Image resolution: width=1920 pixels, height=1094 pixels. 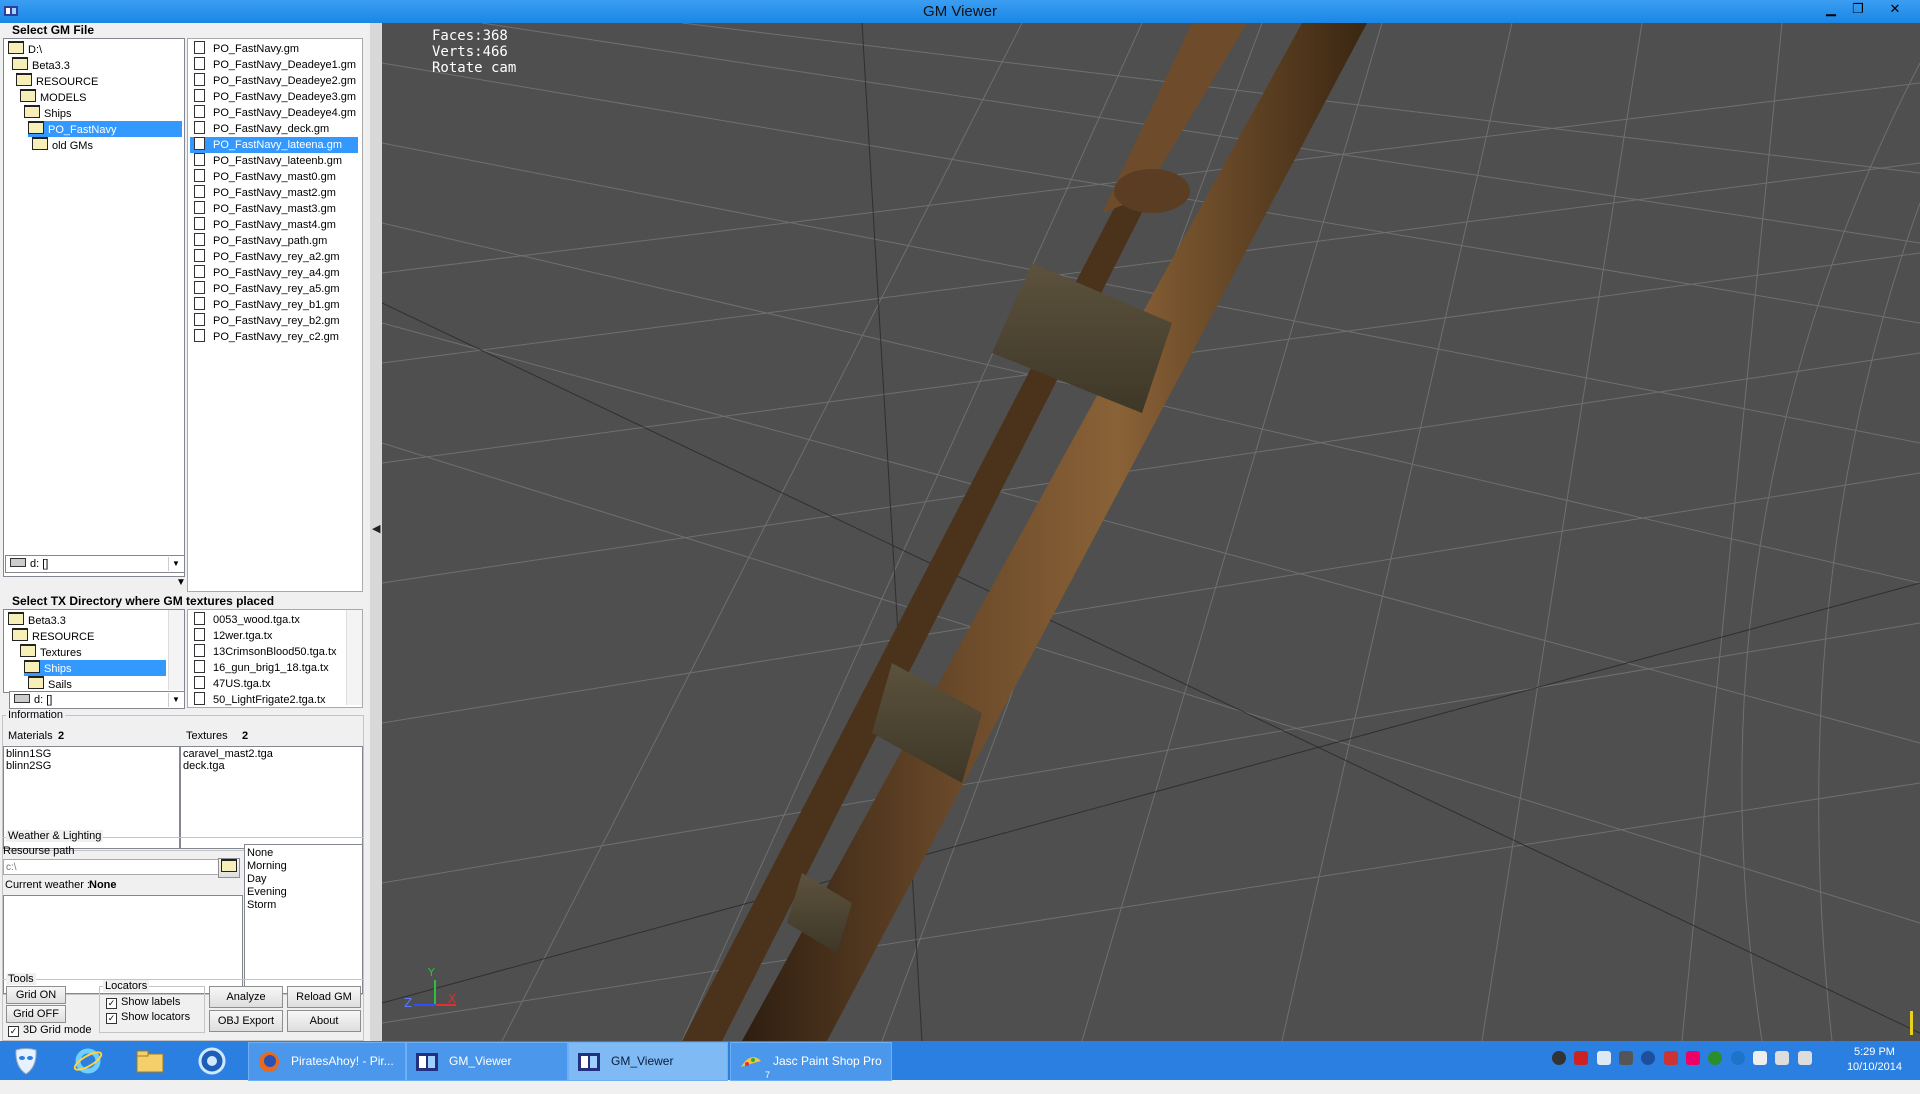 I want to click on browse-folder-button, so click(x=229, y=868).